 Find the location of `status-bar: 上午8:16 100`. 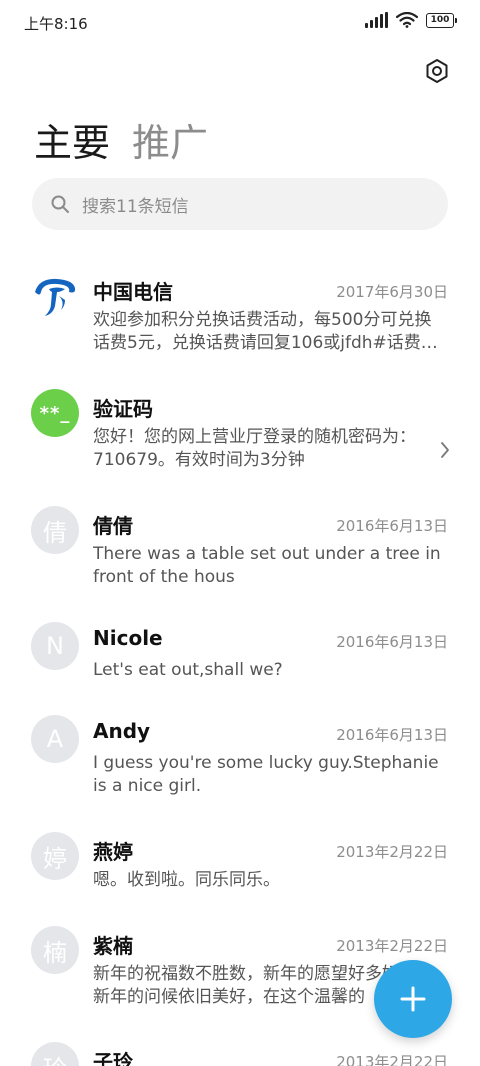

status-bar: 上午8:16 100 is located at coordinates (240, 23).